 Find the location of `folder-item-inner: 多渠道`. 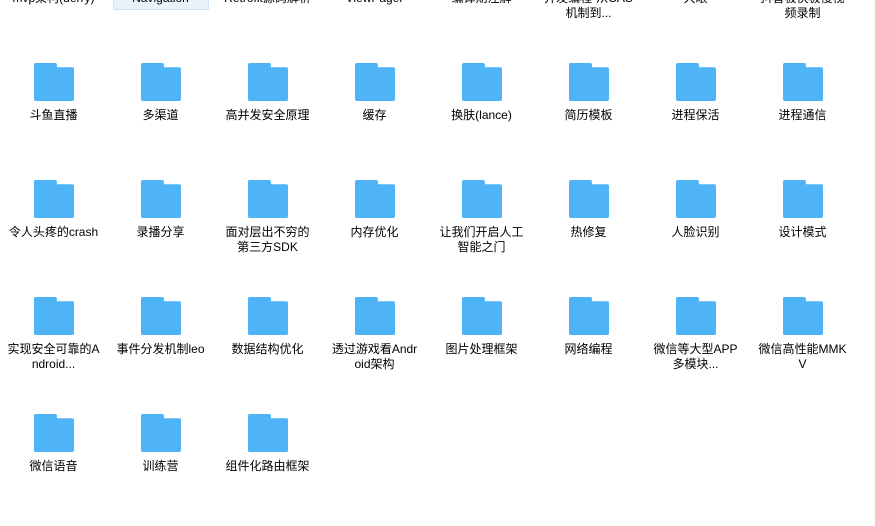

folder-item-inner: 多渠道 is located at coordinates (161, 92).